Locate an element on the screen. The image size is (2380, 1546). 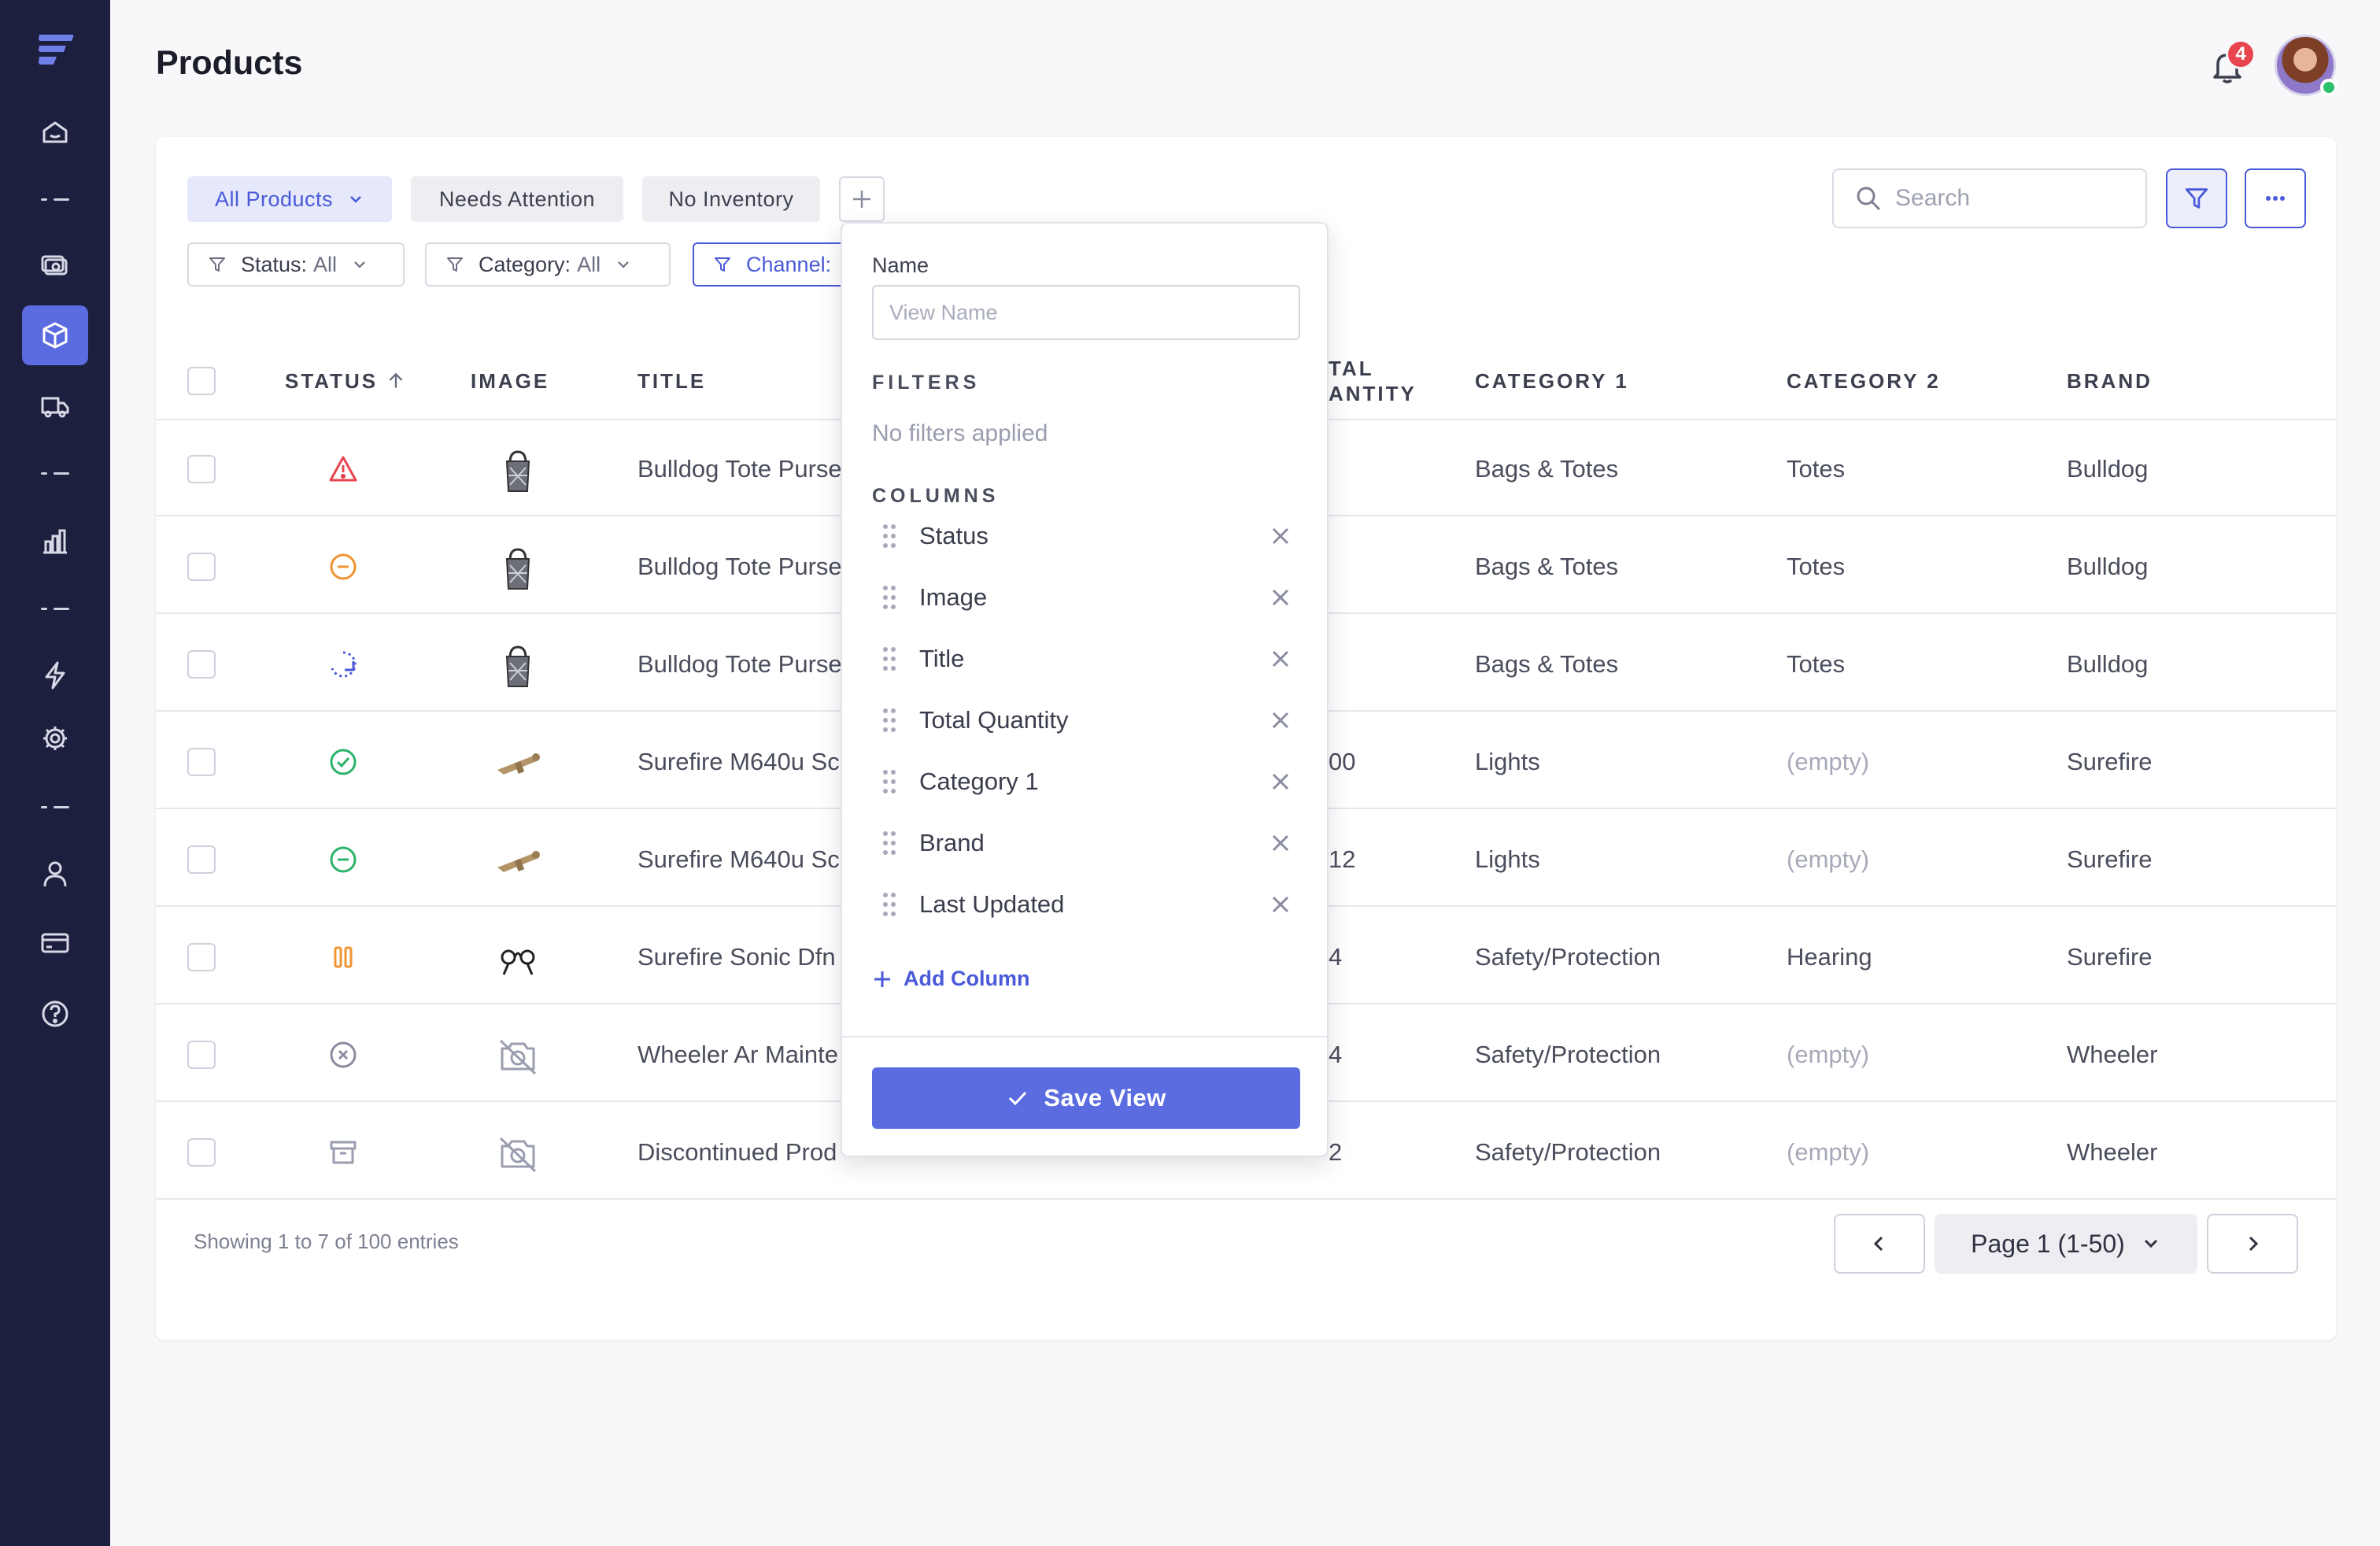
save-view-label: Save View is located at coordinates (1105, 1097).